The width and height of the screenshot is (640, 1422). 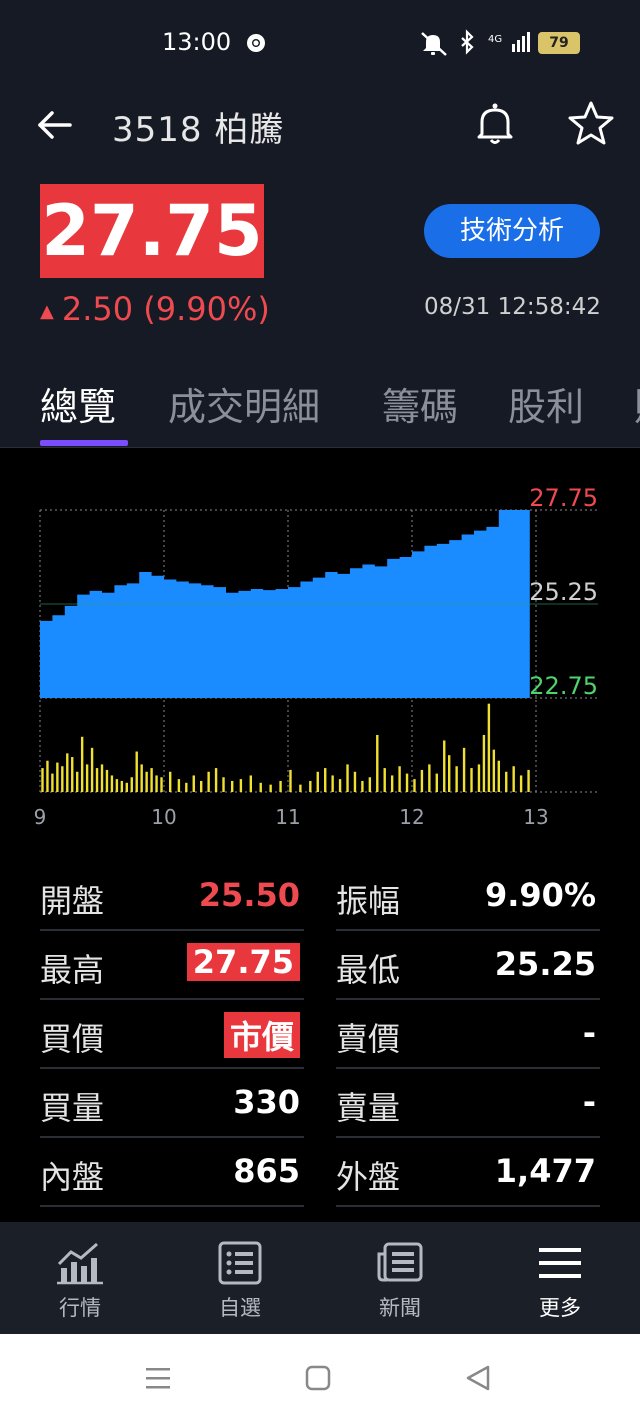 I want to click on star-icon, so click(x=591, y=123).